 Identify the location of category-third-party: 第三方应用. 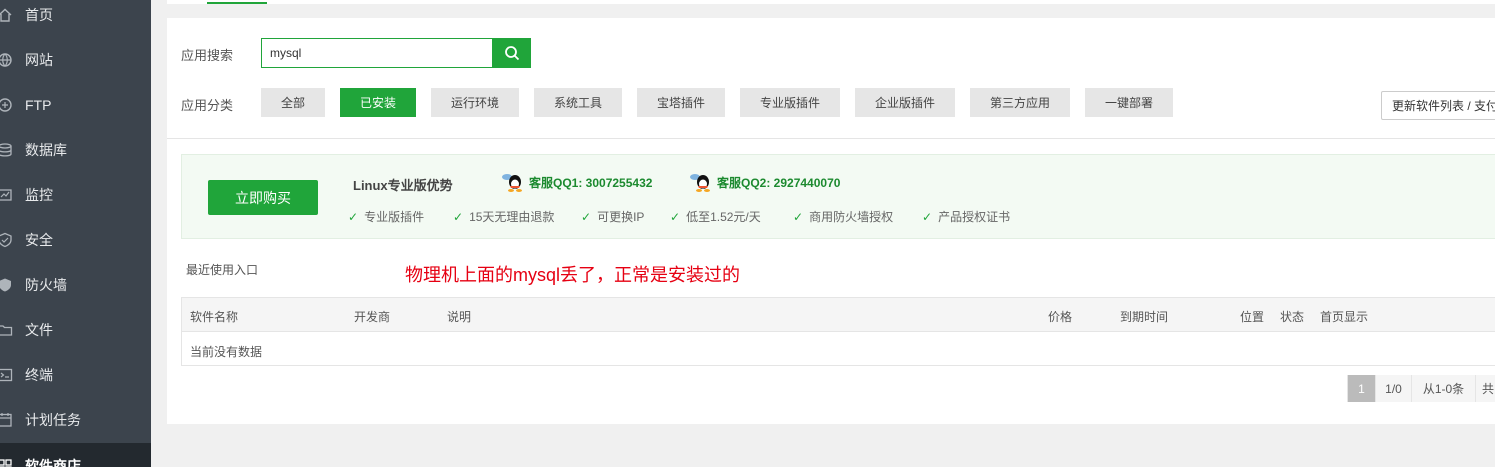
(1020, 102).